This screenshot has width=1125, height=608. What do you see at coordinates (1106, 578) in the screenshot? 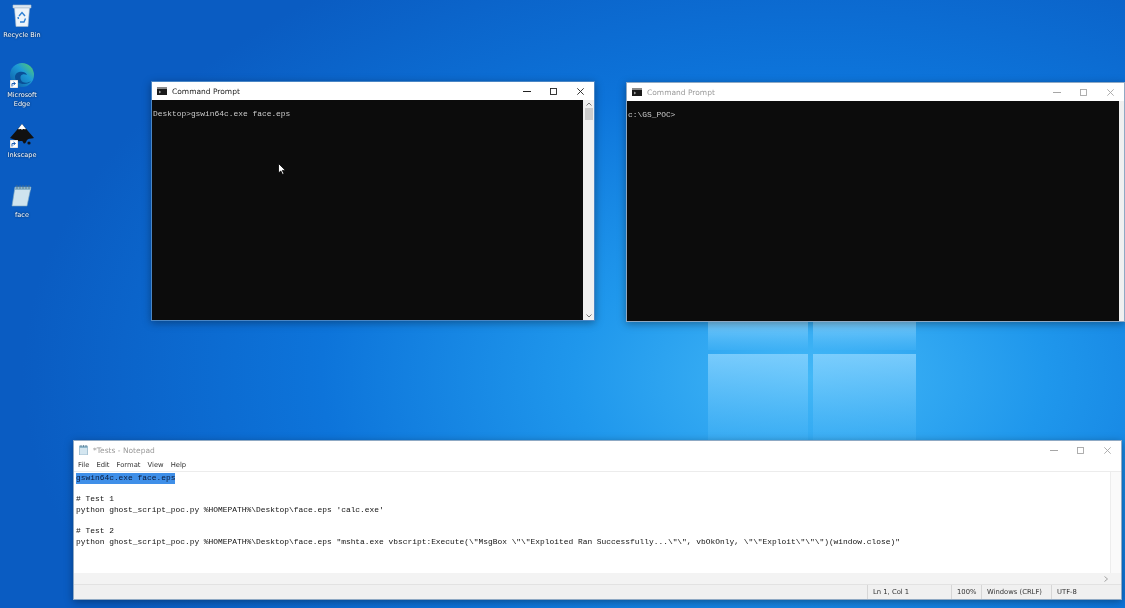
I see `right-chevron-icon` at bounding box center [1106, 578].